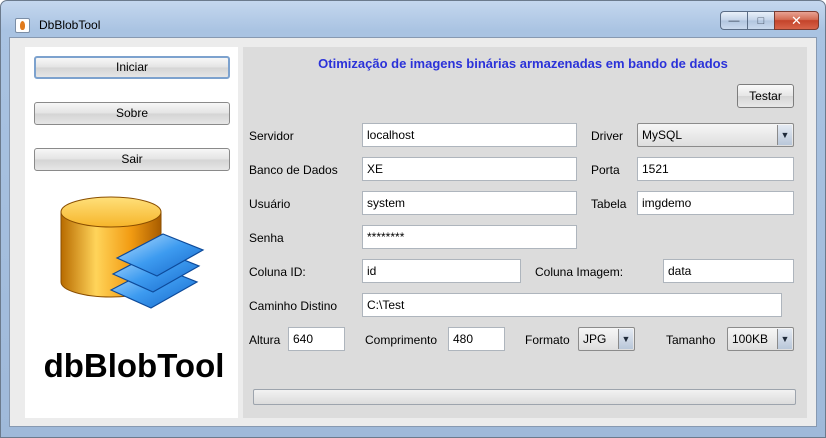  I want to click on id-column-label: Coluna ID:, so click(277, 272).